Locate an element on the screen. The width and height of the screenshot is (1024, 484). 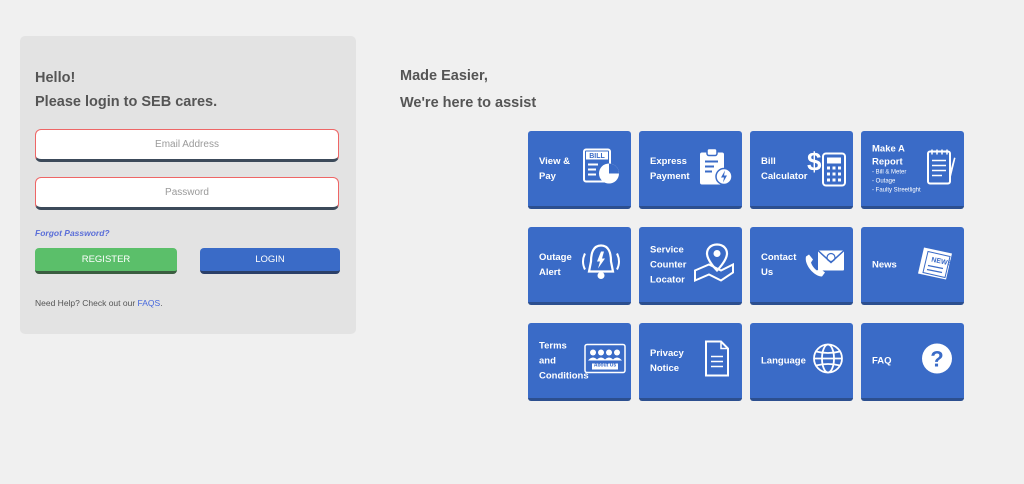
greeting-hello: Hello! is located at coordinates (55, 78).